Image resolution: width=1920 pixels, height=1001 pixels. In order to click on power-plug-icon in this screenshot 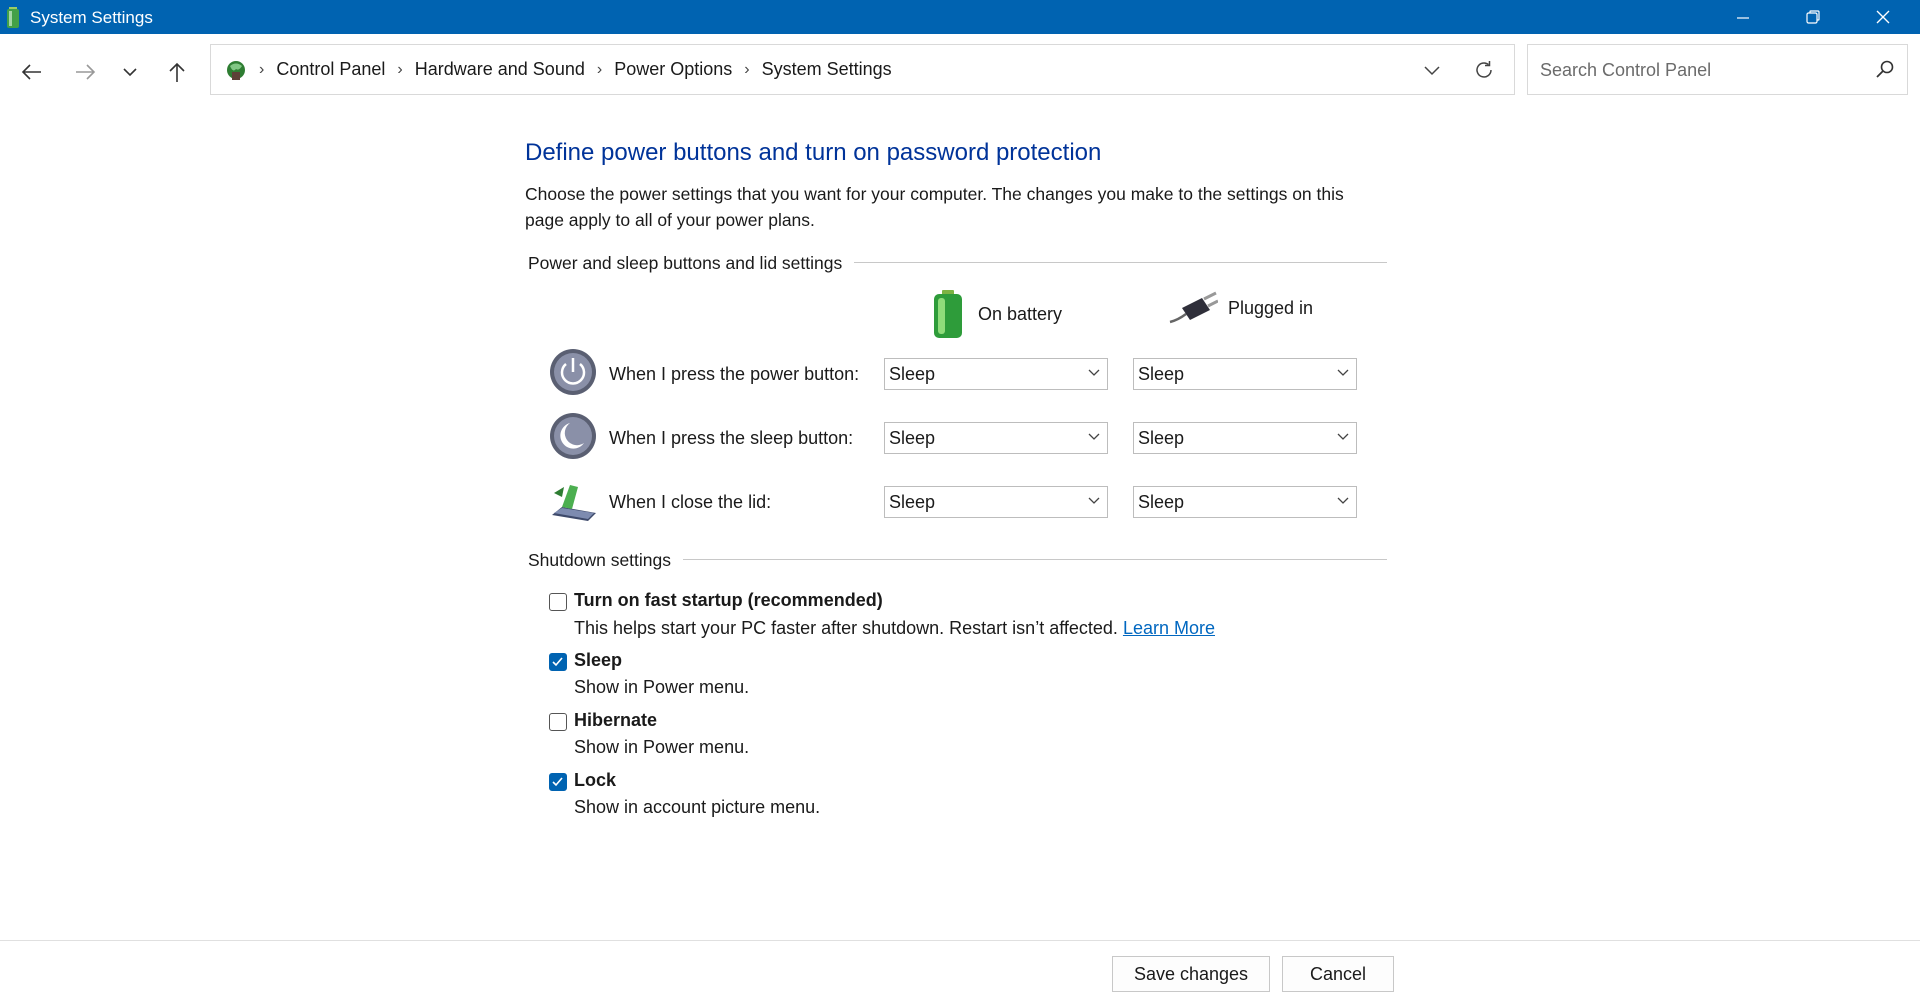, I will do `click(1193, 307)`.